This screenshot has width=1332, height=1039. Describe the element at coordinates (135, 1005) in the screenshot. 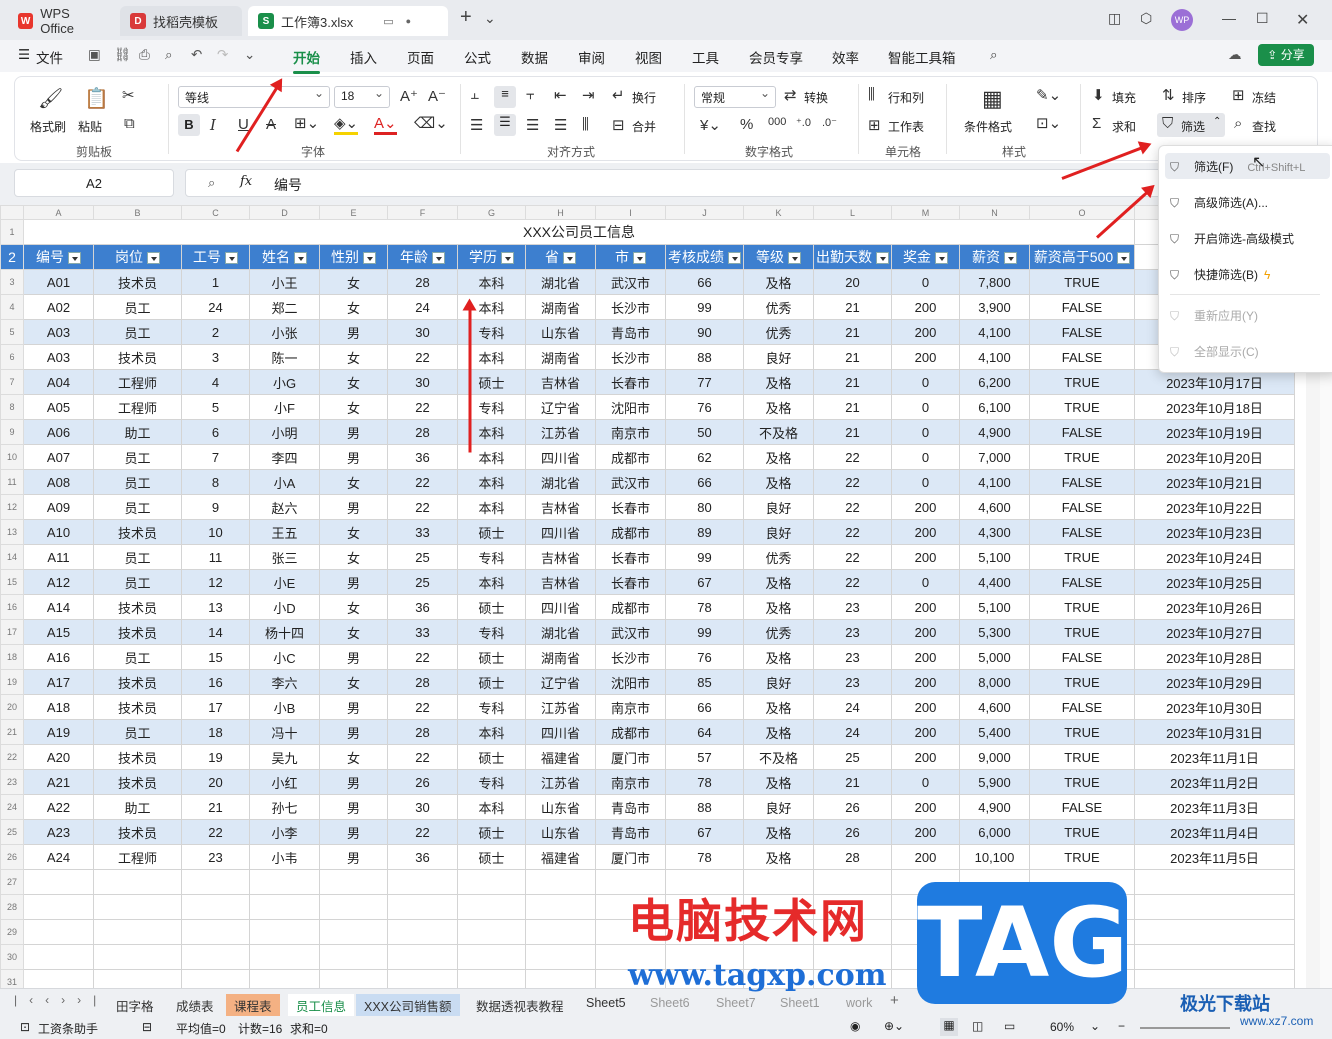

I see `sheet-tab: 田字格` at that location.